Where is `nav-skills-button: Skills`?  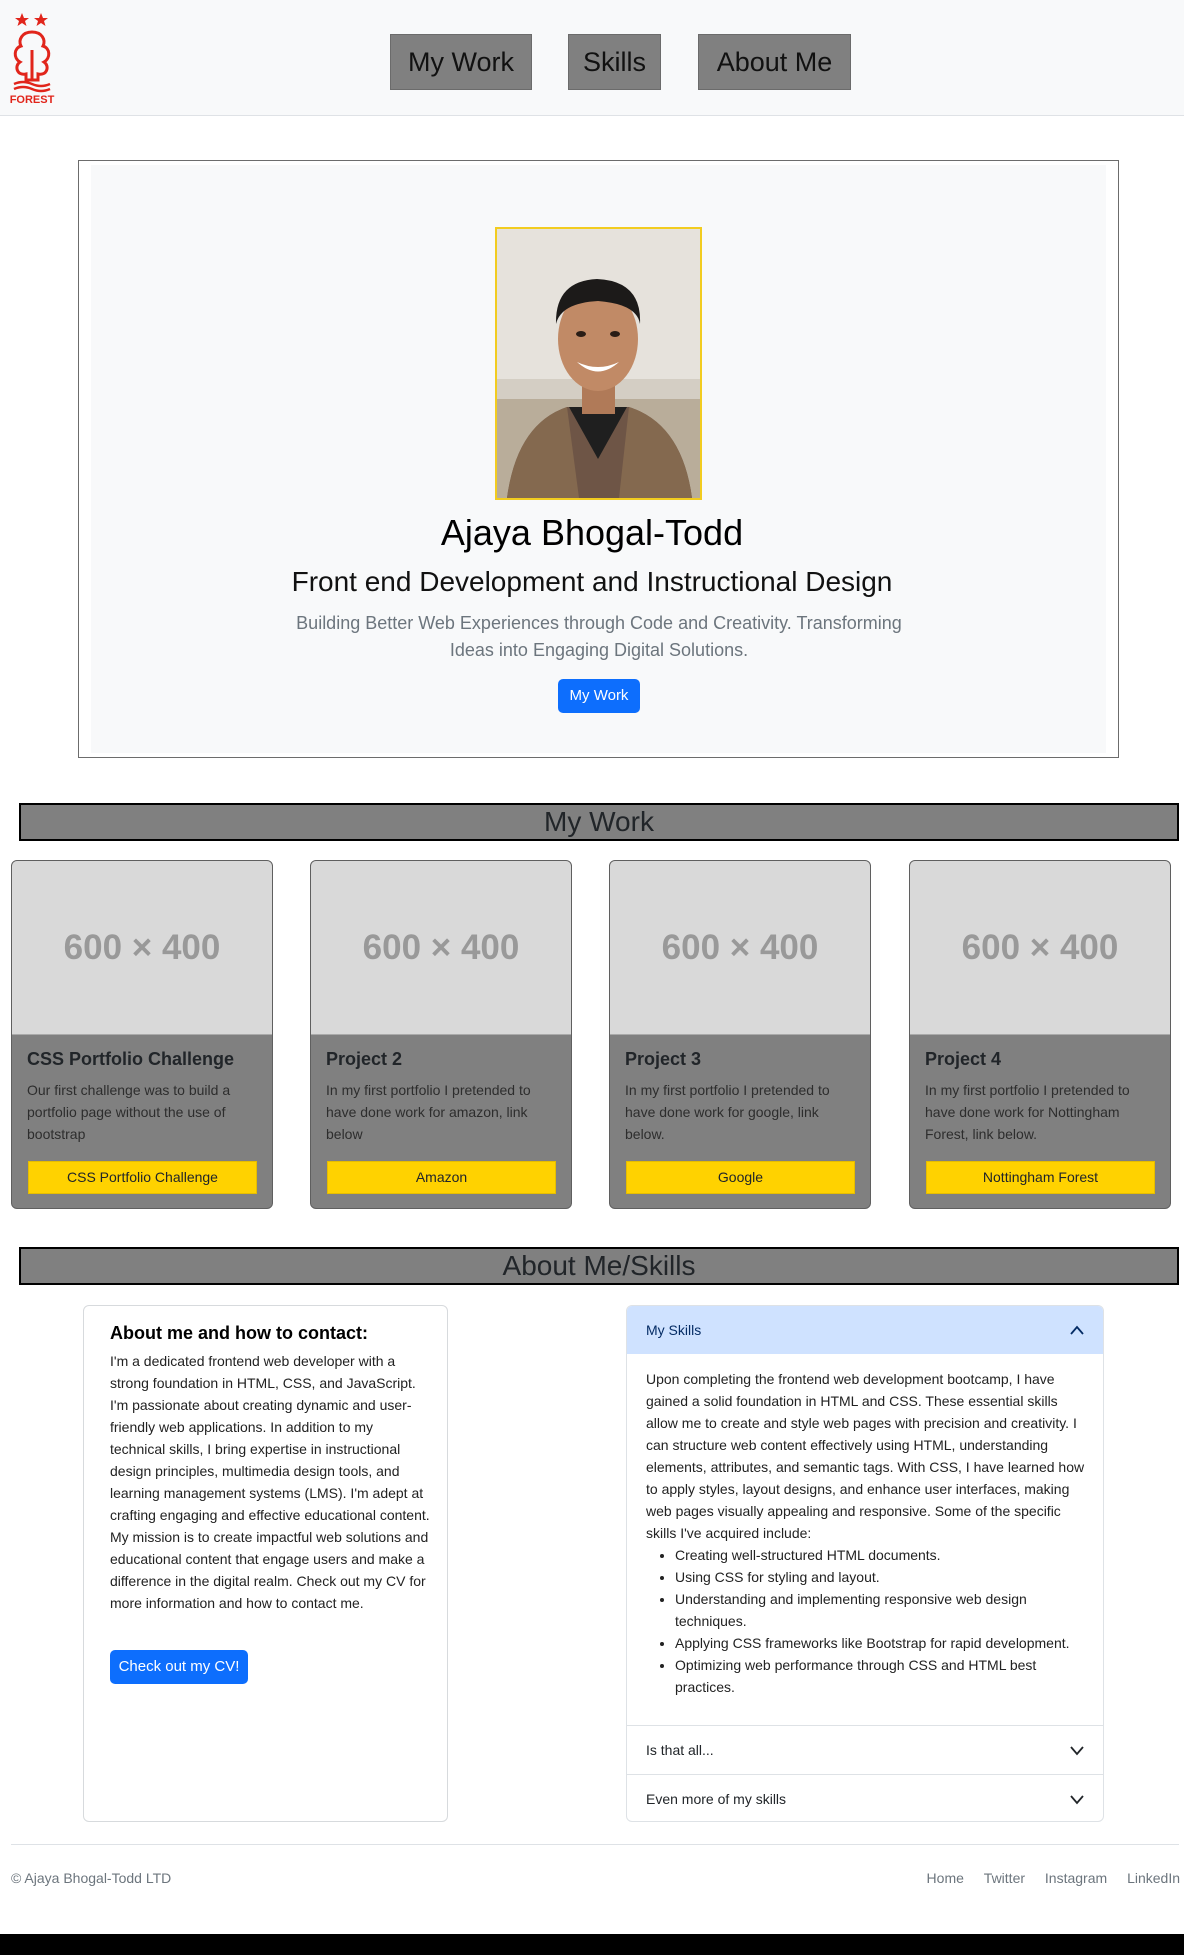
nav-skills-button: Skills is located at coordinates (614, 62).